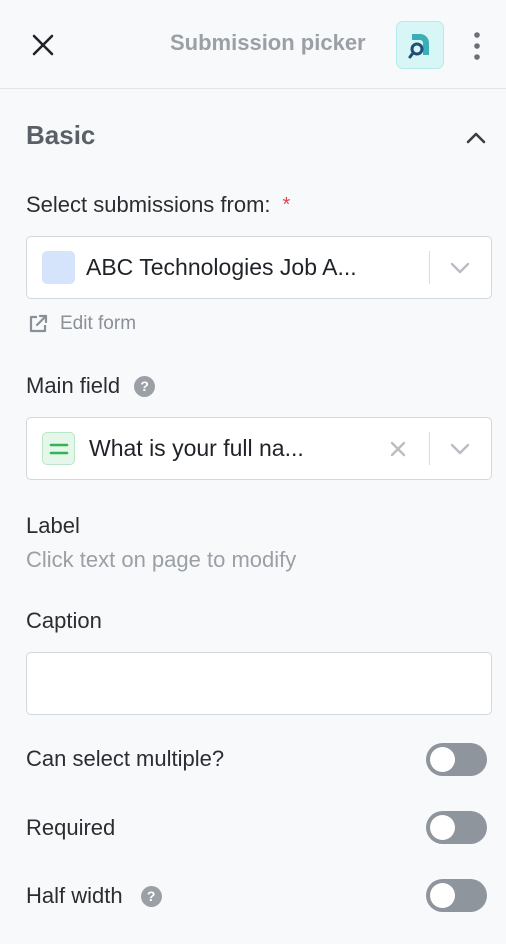 The image size is (506, 944). I want to click on edit-form-link: Edit form, so click(82, 324).